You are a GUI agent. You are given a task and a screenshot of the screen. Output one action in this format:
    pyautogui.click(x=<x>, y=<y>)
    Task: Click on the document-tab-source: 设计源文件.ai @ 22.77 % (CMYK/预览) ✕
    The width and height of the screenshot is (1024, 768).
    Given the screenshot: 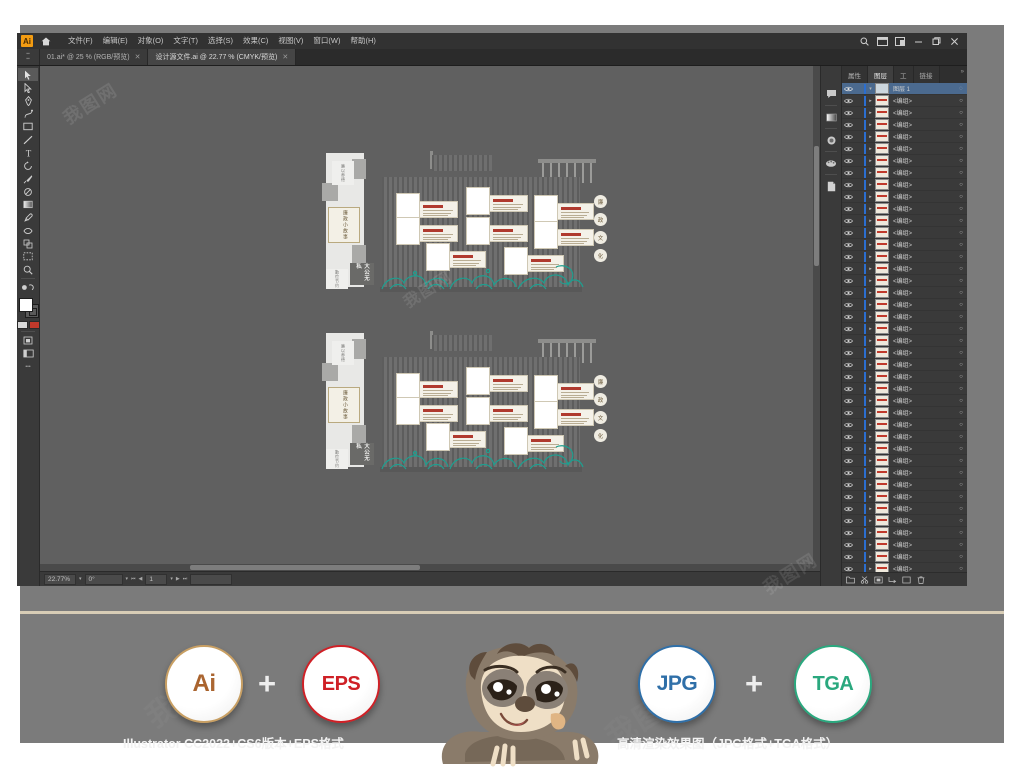 What is the action you would take?
    pyautogui.click(x=222, y=57)
    